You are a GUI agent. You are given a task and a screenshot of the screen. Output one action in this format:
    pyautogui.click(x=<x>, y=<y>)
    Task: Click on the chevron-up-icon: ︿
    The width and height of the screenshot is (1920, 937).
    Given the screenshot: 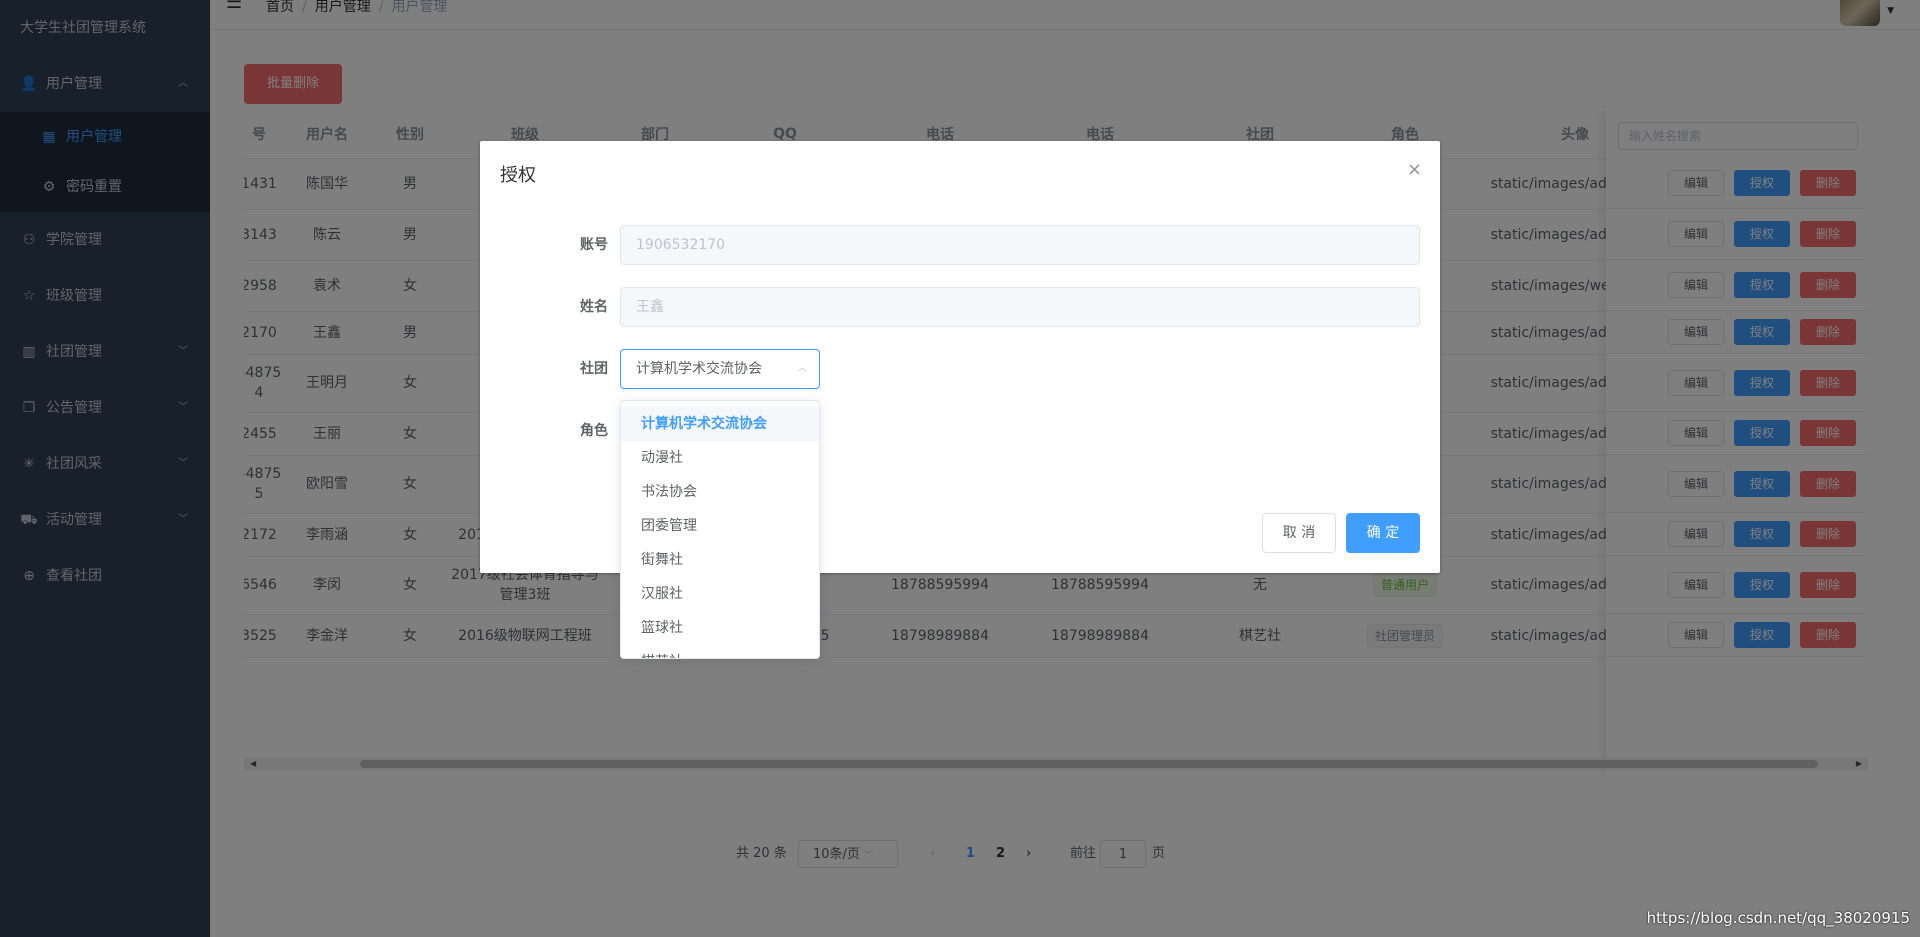 What is the action you would take?
    pyautogui.click(x=802, y=368)
    